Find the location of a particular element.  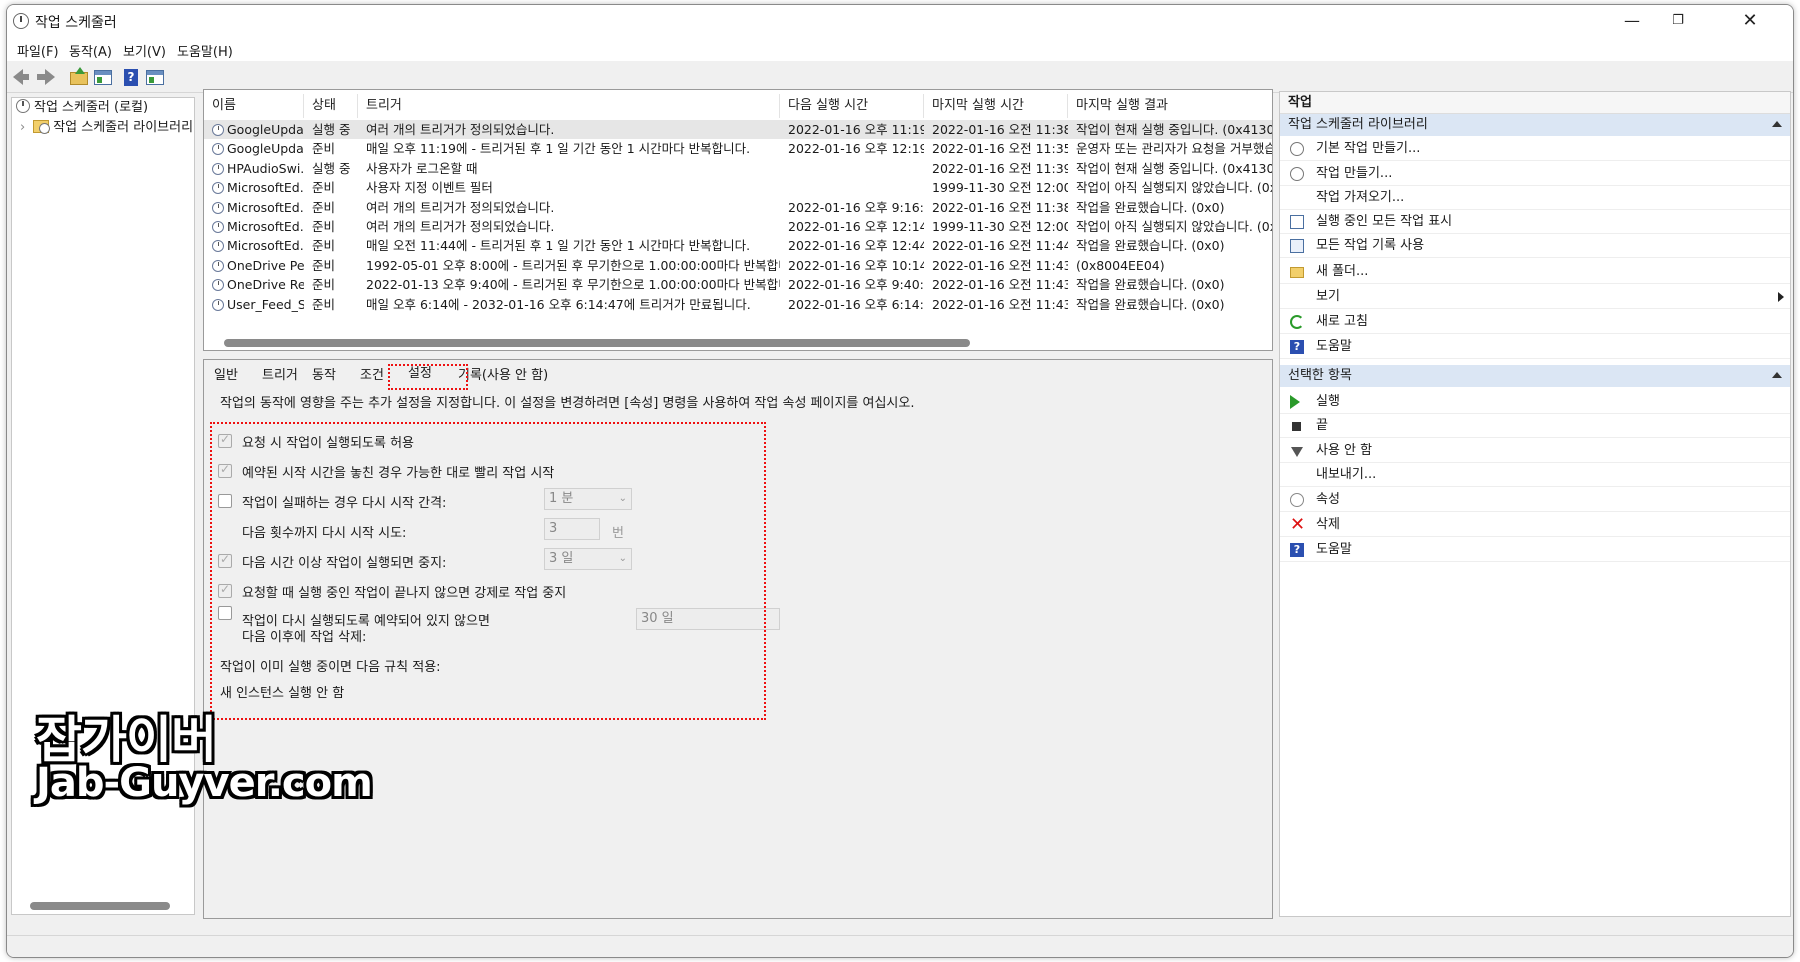

tab-conditions: 조건 is located at coordinates (372, 373).